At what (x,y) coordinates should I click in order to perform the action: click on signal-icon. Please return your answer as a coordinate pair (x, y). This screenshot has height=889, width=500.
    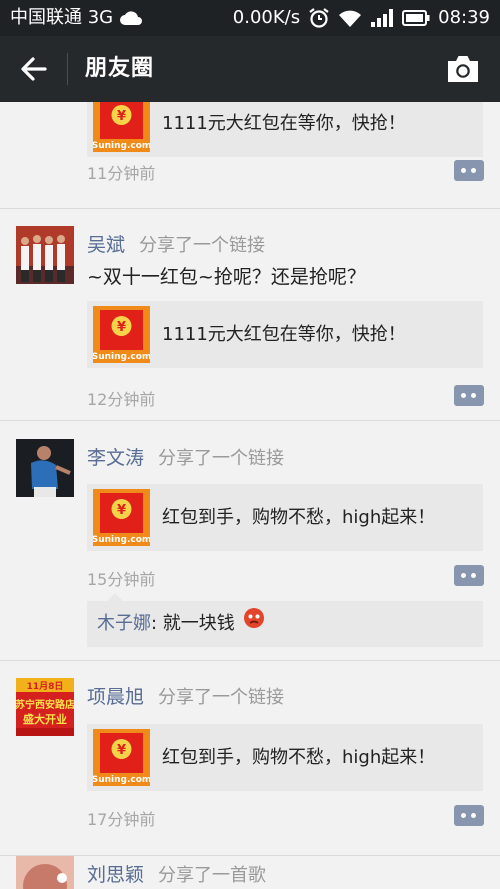
    Looking at the image, I should click on (382, 18).